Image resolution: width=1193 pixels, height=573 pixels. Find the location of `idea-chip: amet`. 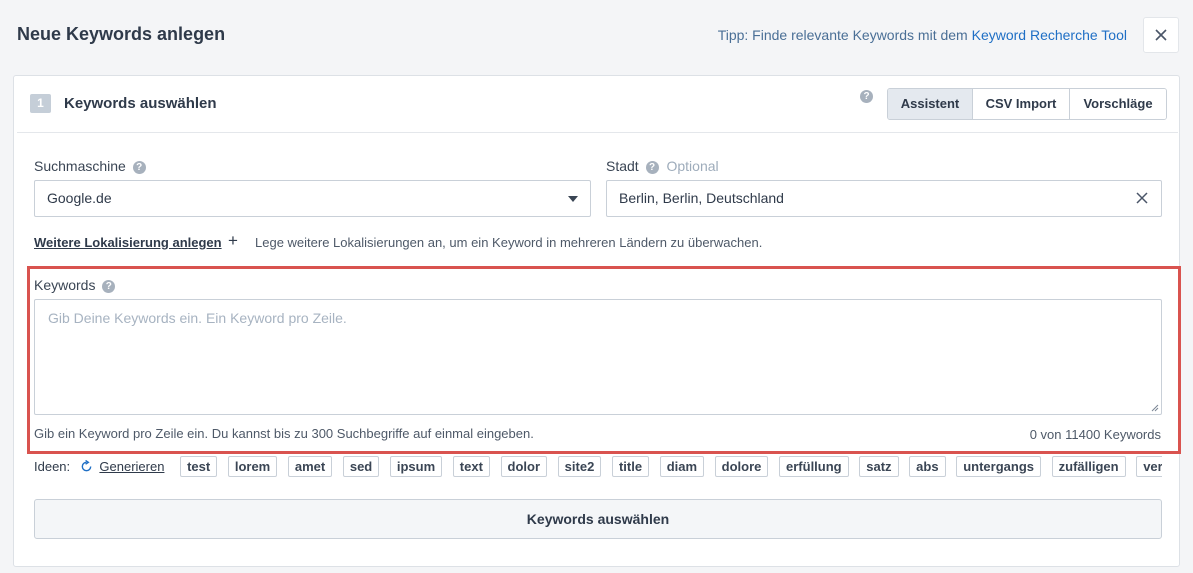

idea-chip: amet is located at coordinates (310, 466).